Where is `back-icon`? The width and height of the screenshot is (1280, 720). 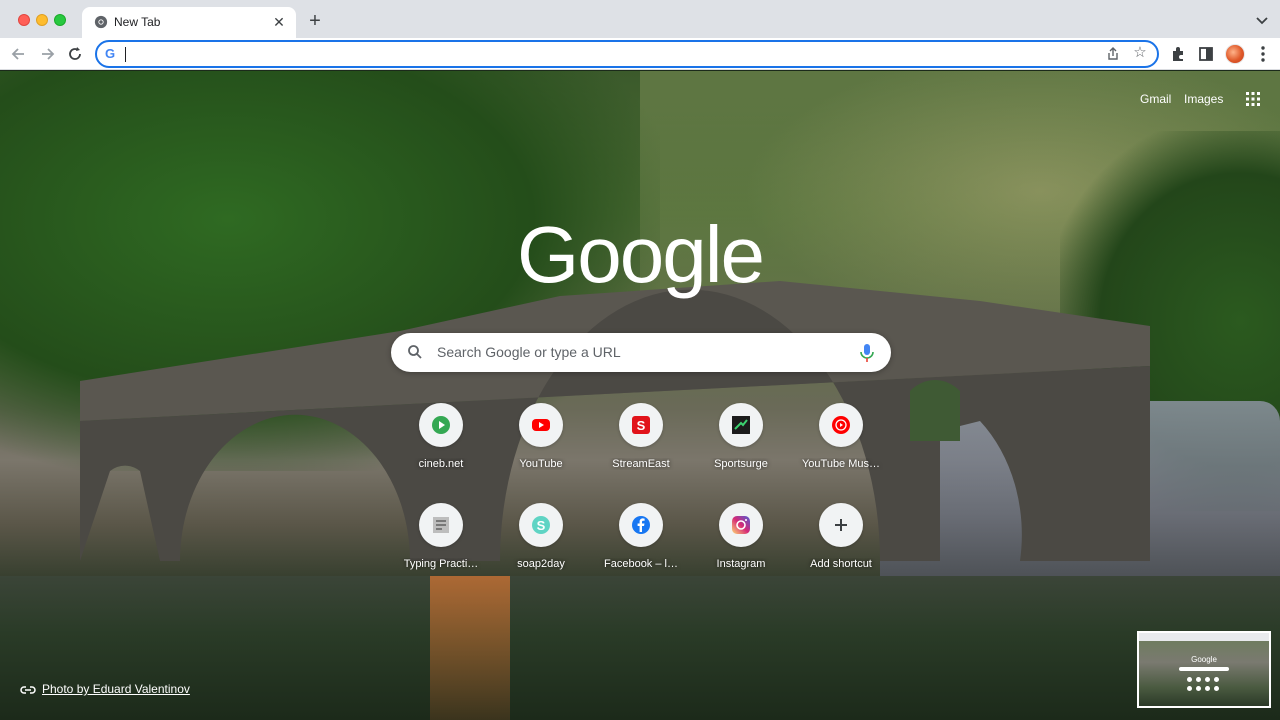 back-icon is located at coordinates (19, 54).